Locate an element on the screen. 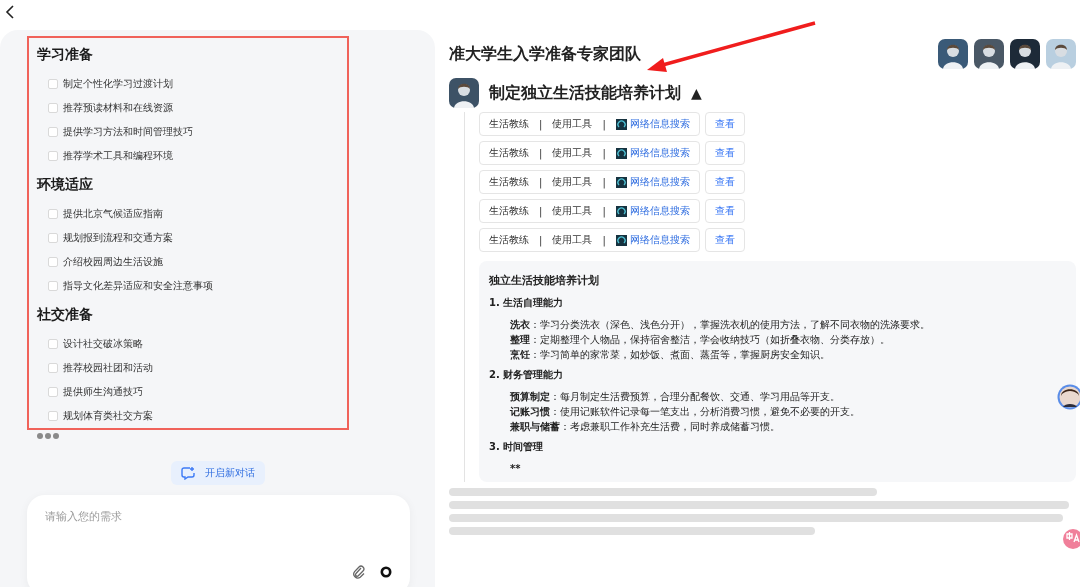  paragraph: 洗衣：学习分类洗衣（深色、浅色分开），掌握洗衣机的使用方法，了解不同衣物的洗涤要求。 is located at coordinates (720, 325).